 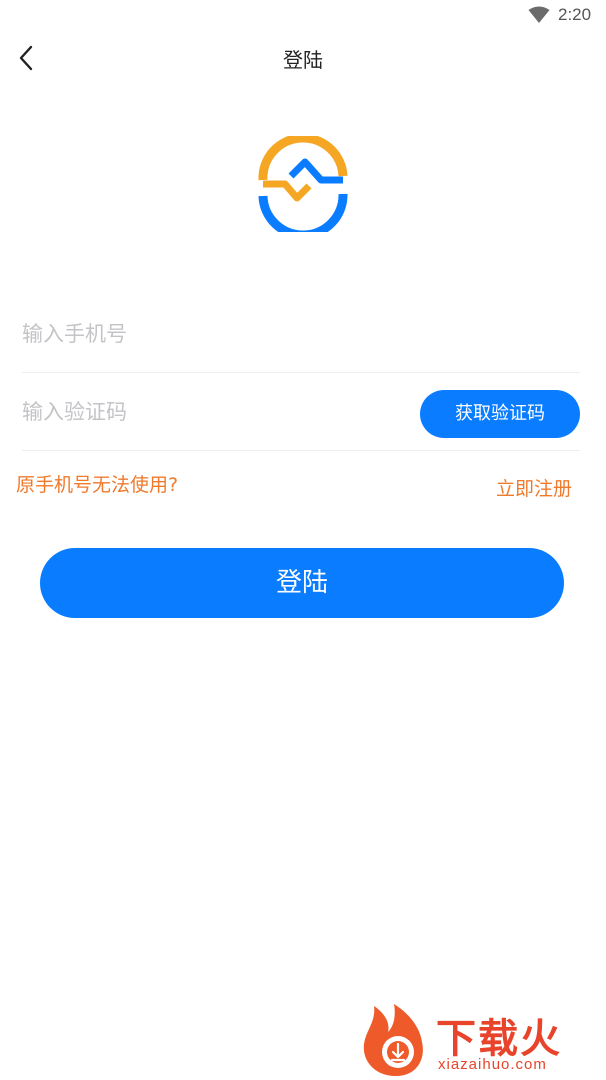 What do you see at coordinates (492, 1064) in the screenshot?
I see `watermark-subtext: xiazaihuo.com` at bounding box center [492, 1064].